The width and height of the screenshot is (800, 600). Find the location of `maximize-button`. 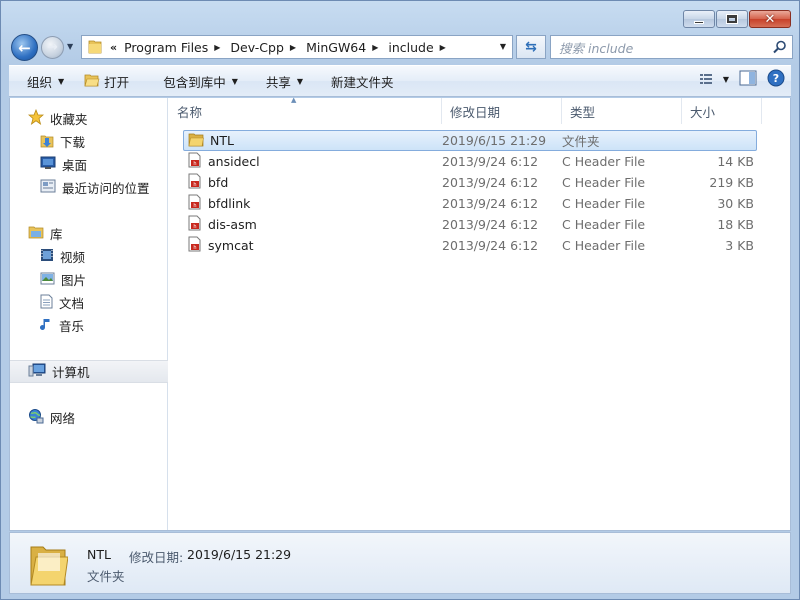

maximize-button is located at coordinates (732, 19).